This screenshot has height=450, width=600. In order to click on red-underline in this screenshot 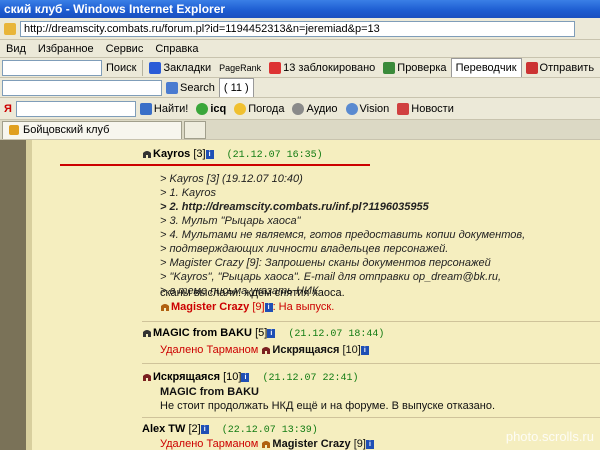, I will do `click(215, 165)`.